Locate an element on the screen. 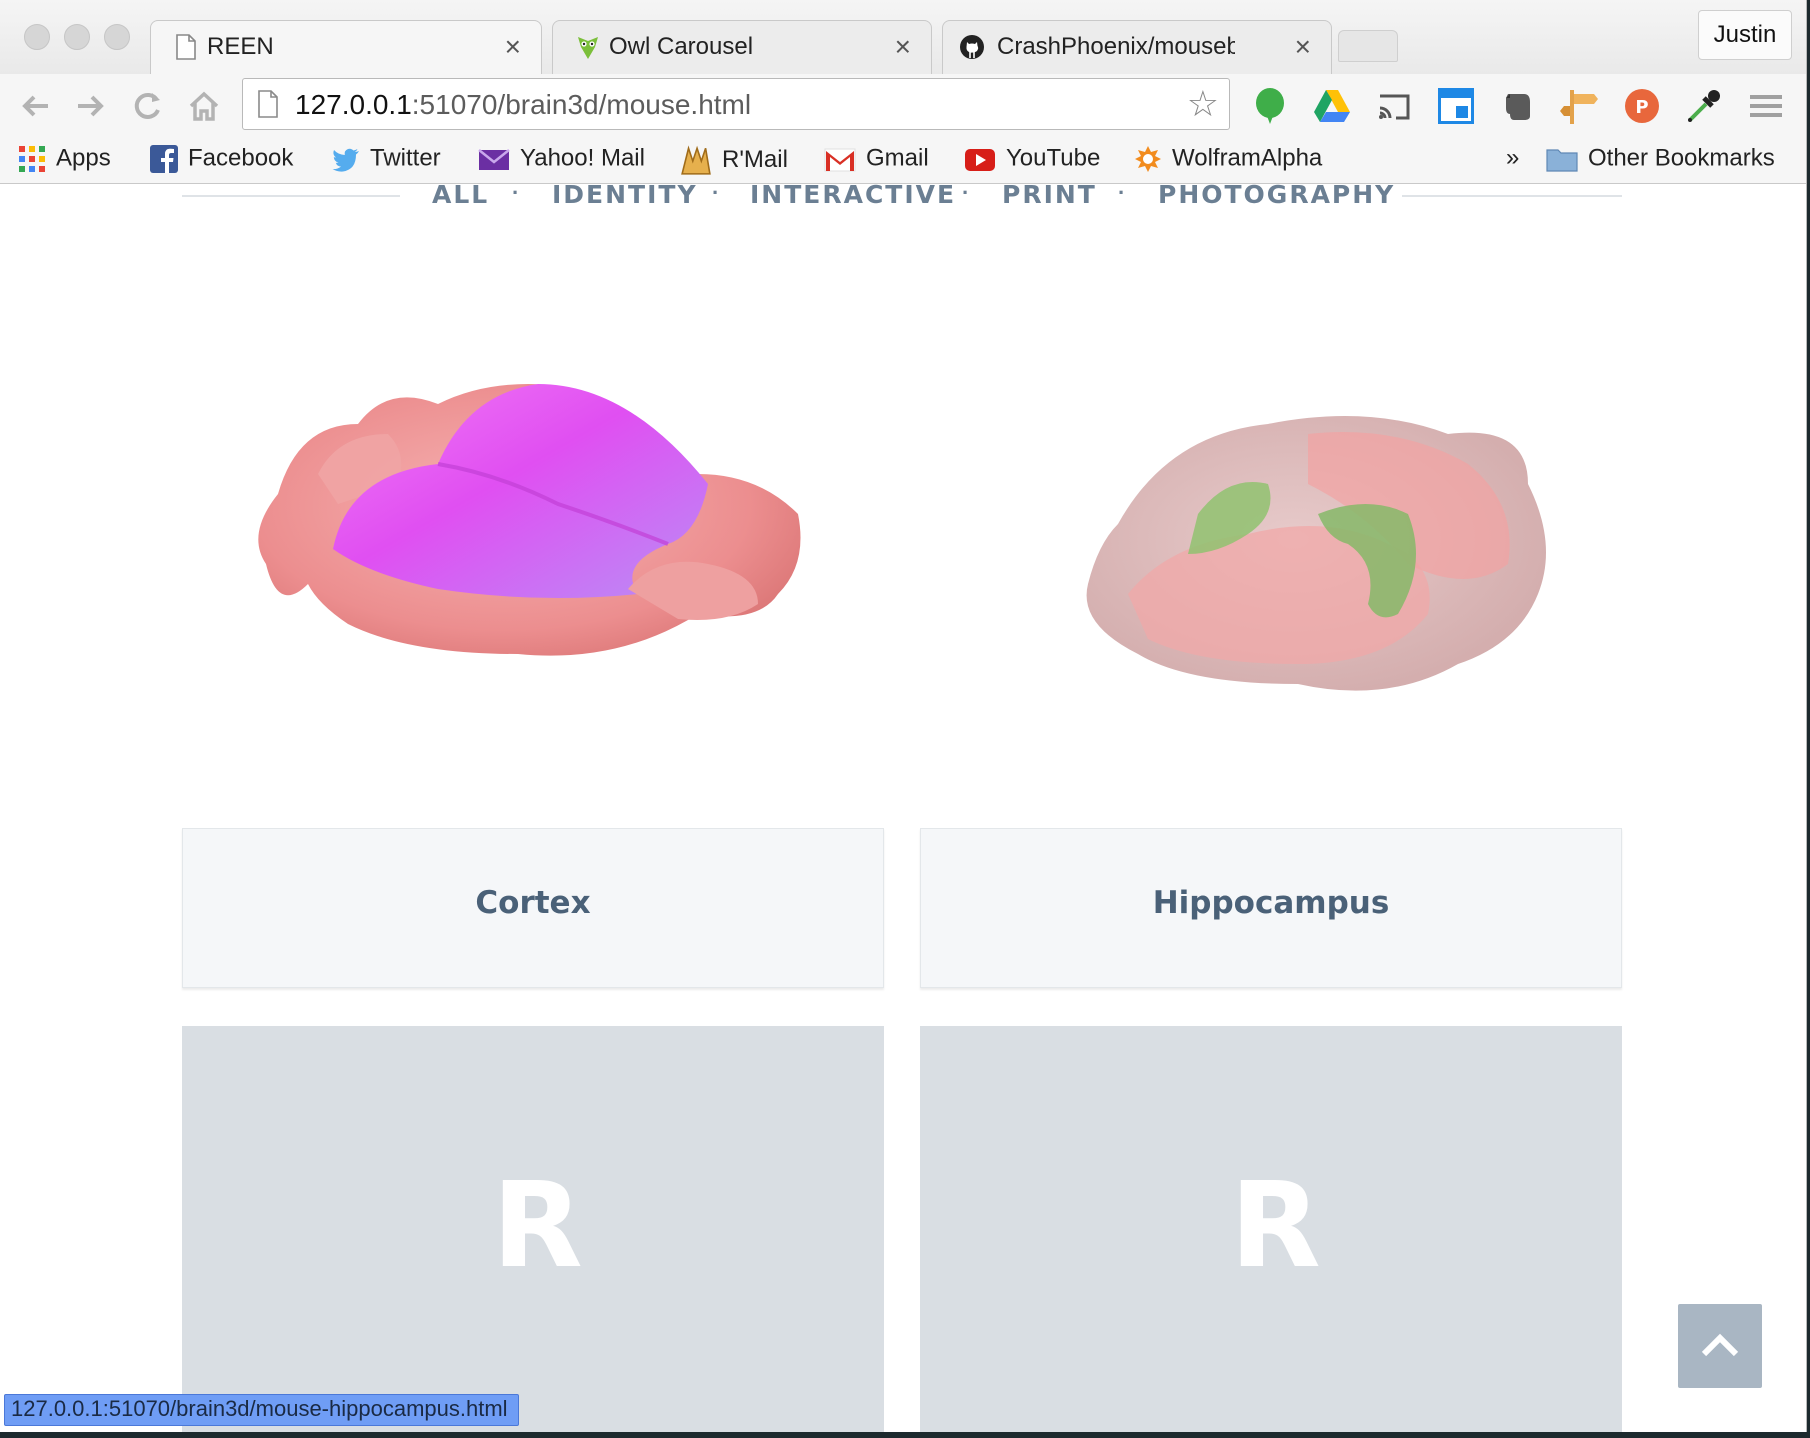 The width and height of the screenshot is (1810, 1438). portfolio-card-cortex: Cortex is located at coordinates (533, 908).